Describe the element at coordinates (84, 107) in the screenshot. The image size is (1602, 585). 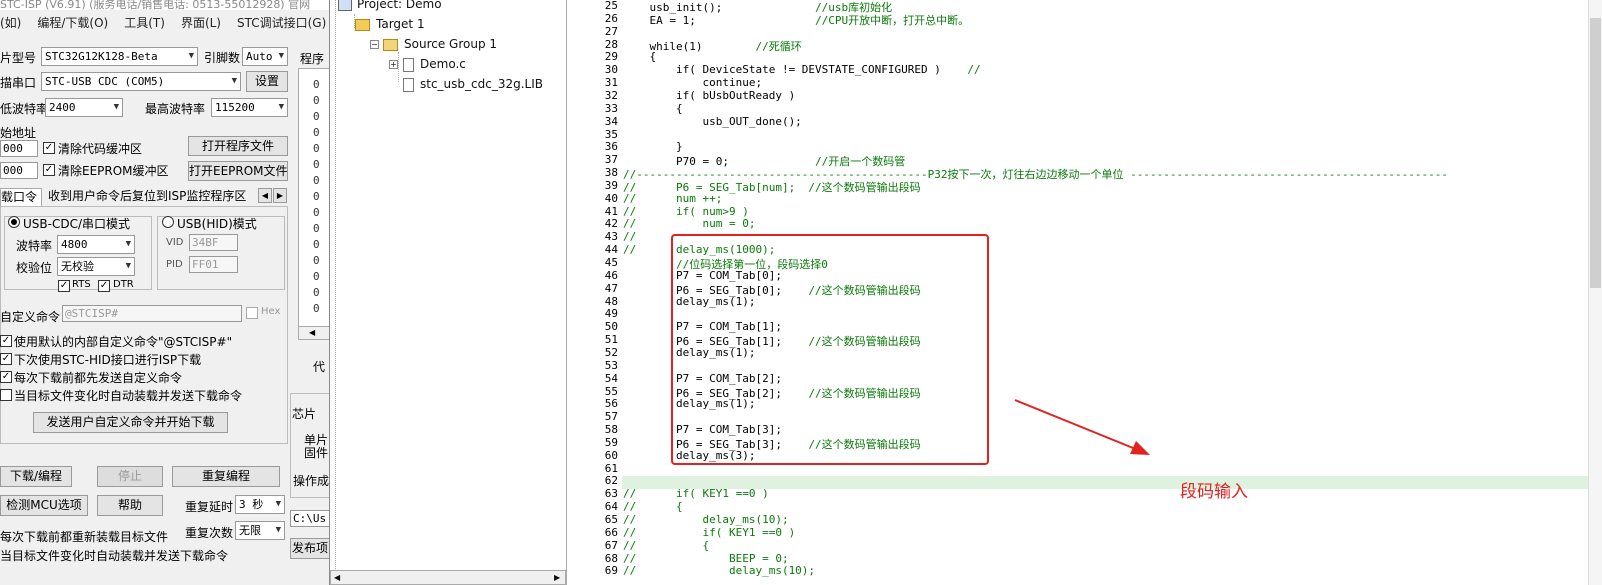
I see `min-baud-select: 2400 ▼` at that location.